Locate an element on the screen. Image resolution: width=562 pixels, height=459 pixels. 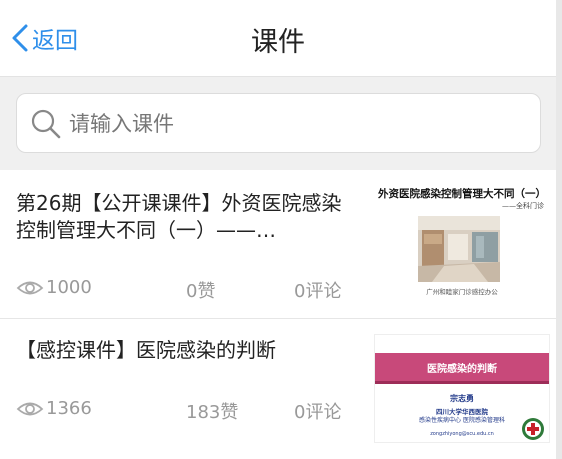
hospital-logo-icon is located at coordinates (533, 429).